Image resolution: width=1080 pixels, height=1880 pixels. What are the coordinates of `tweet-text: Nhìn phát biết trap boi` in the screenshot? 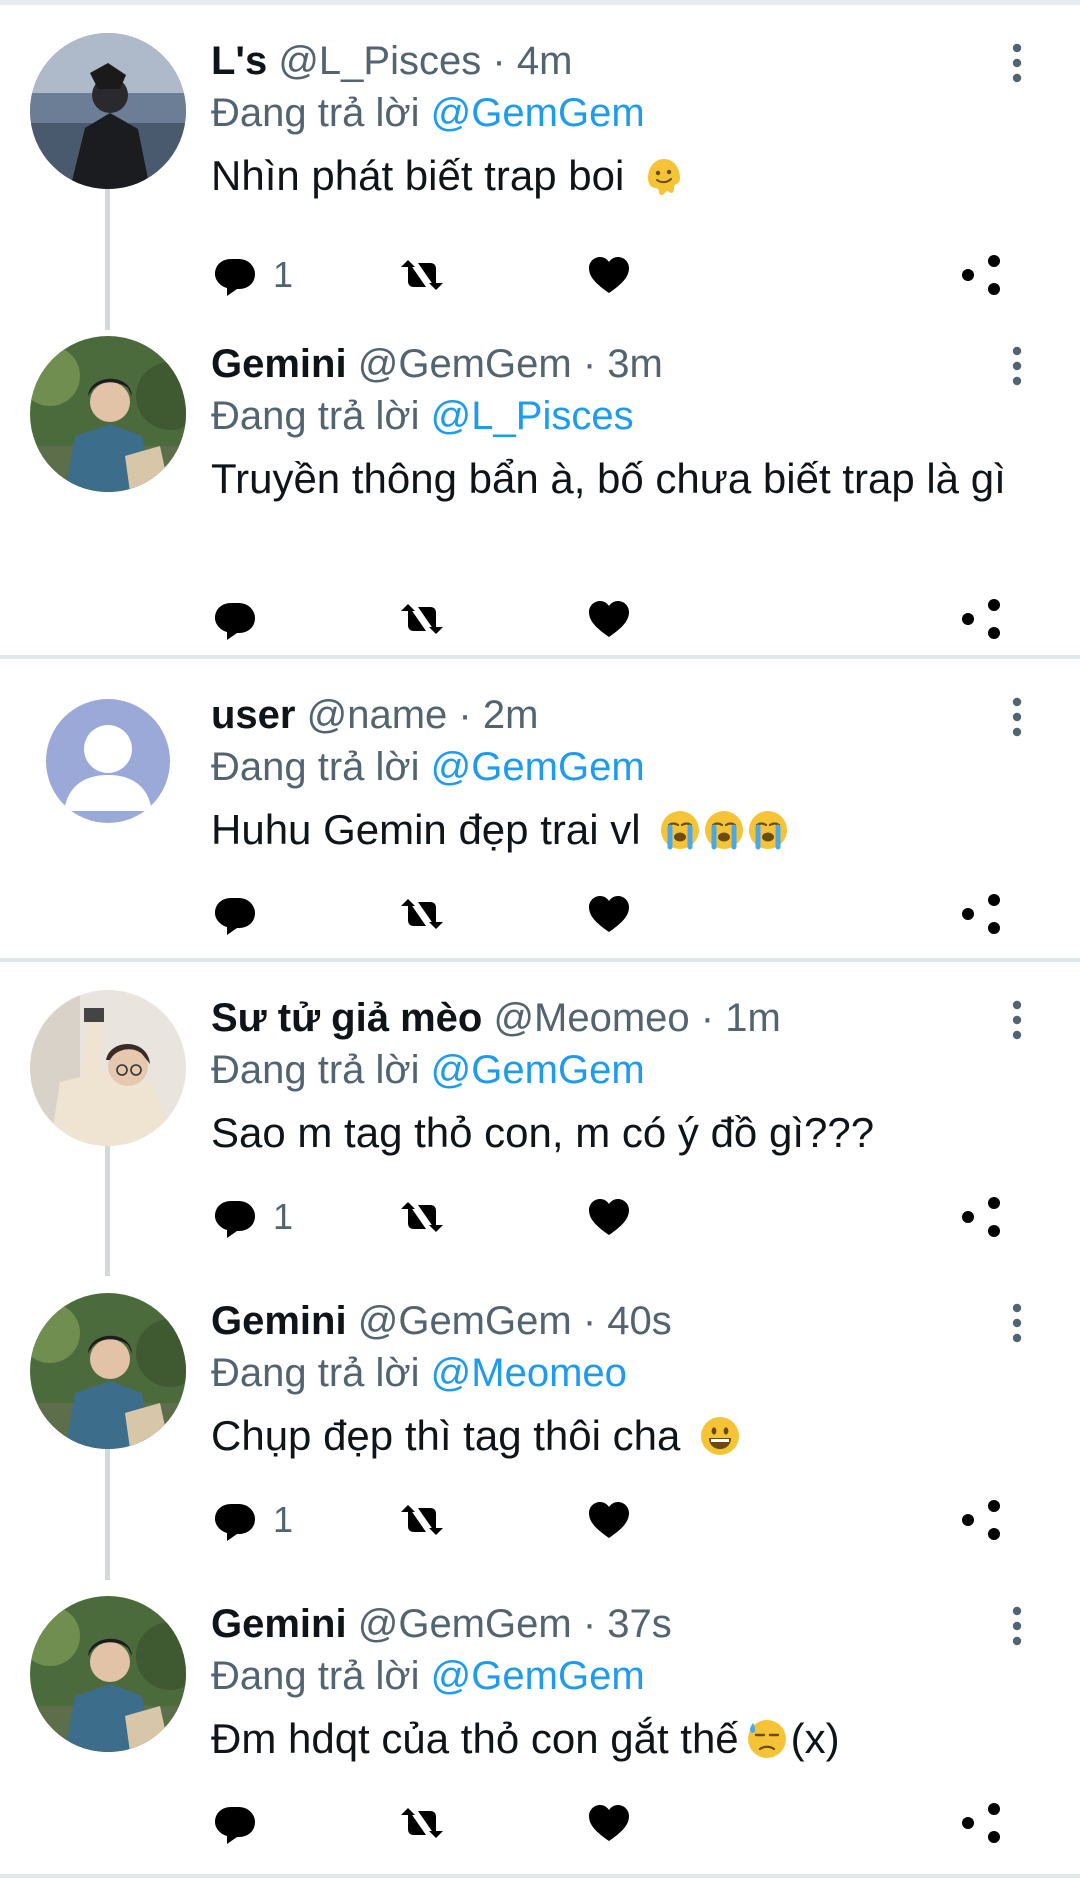 It's located at (611, 176).